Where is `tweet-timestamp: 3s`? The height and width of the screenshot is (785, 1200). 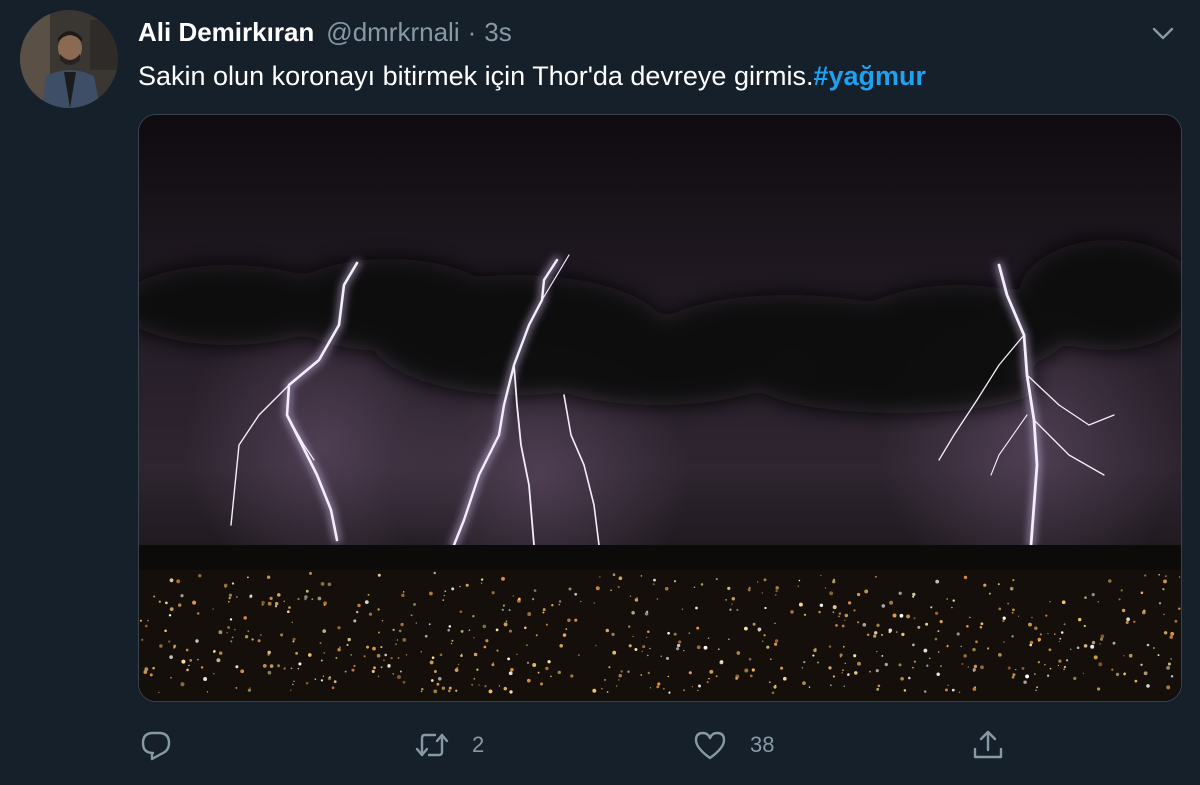
tweet-timestamp: 3s is located at coordinates (497, 32).